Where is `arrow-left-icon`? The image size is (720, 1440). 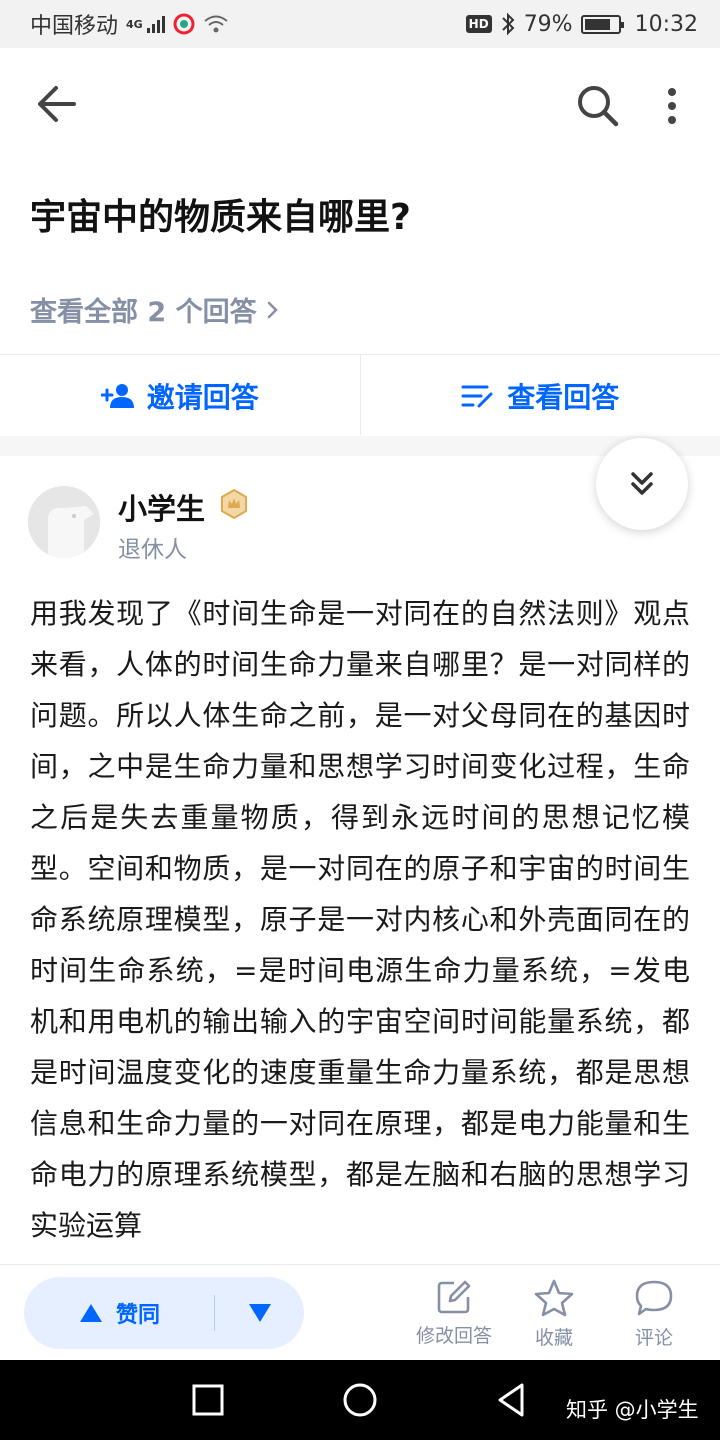 arrow-left-icon is located at coordinates (57, 104).